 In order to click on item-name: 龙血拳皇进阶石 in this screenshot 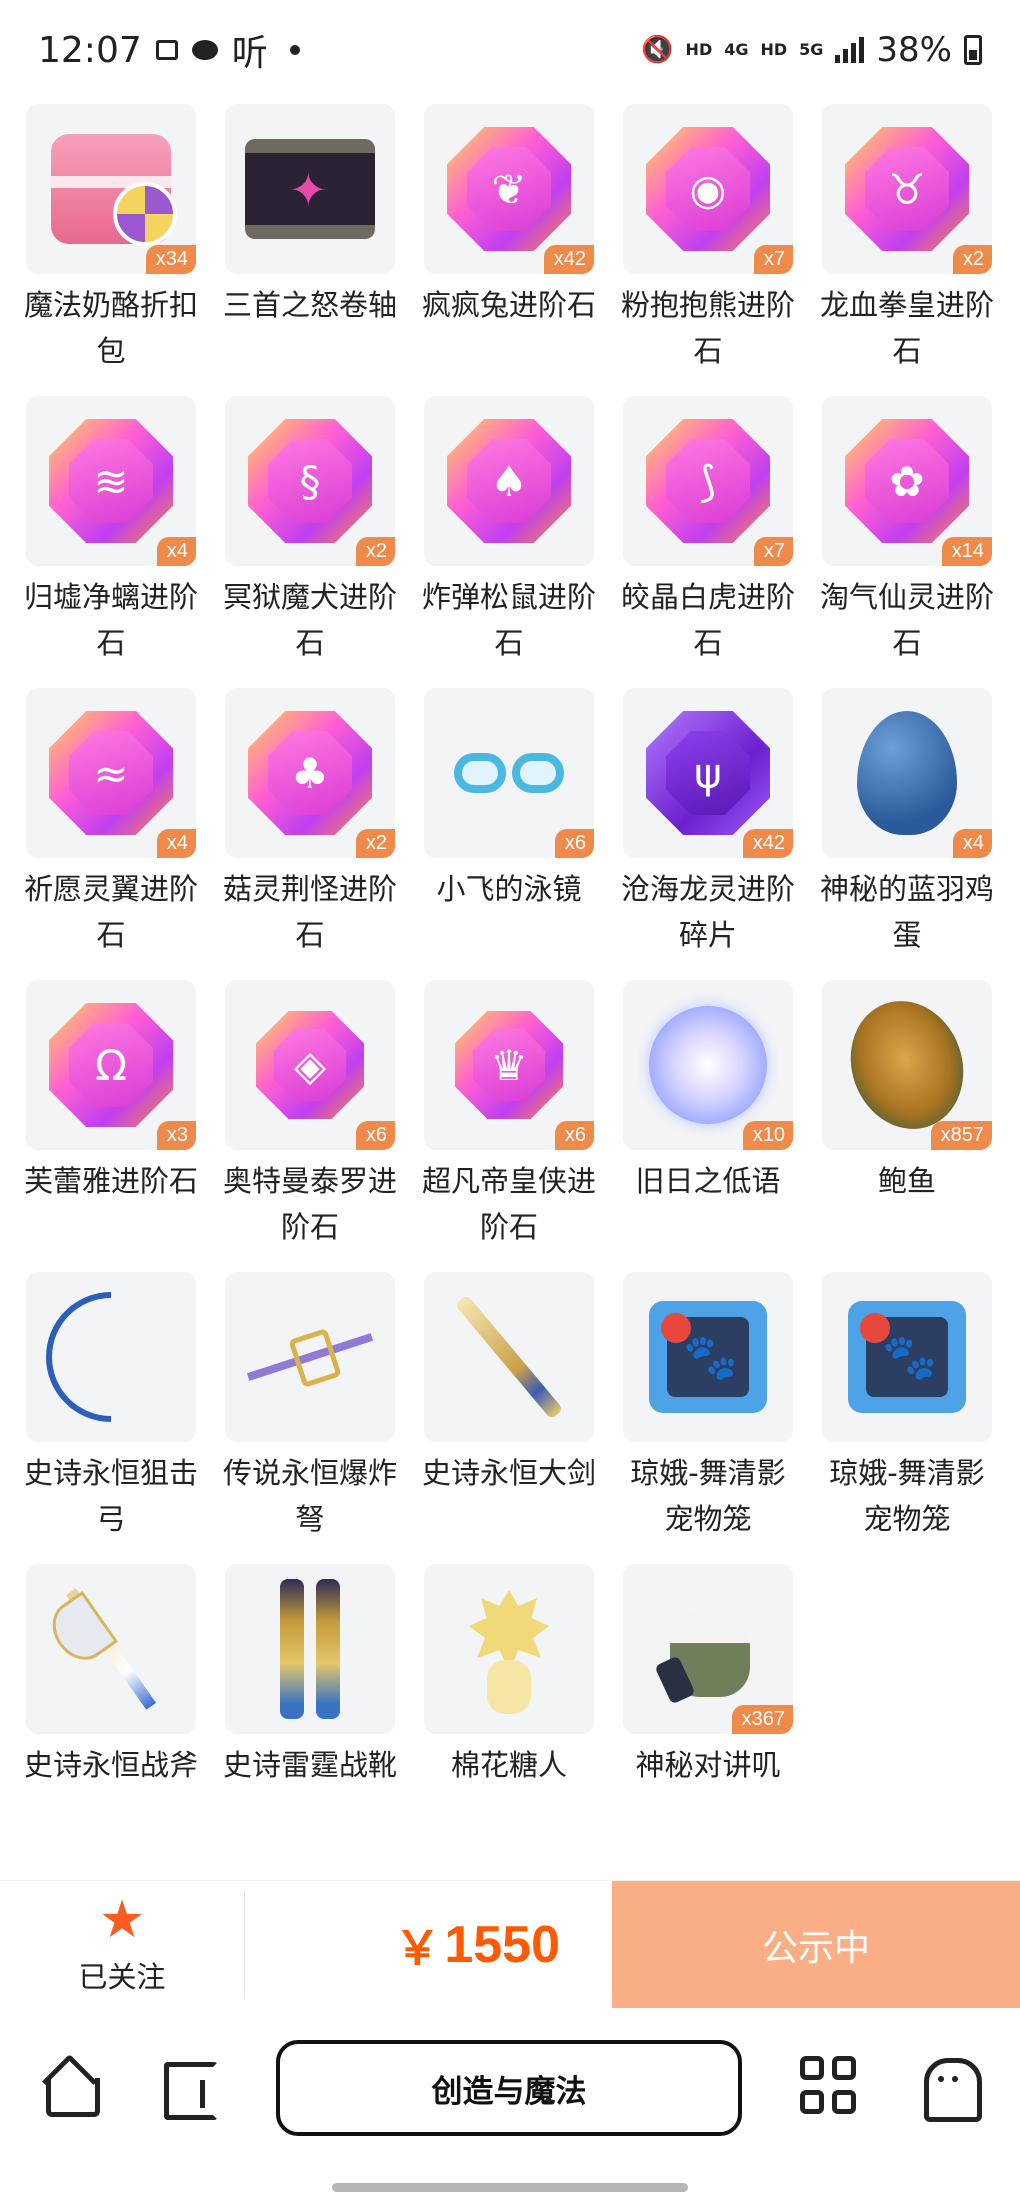, I will do `click(906, 328)`.